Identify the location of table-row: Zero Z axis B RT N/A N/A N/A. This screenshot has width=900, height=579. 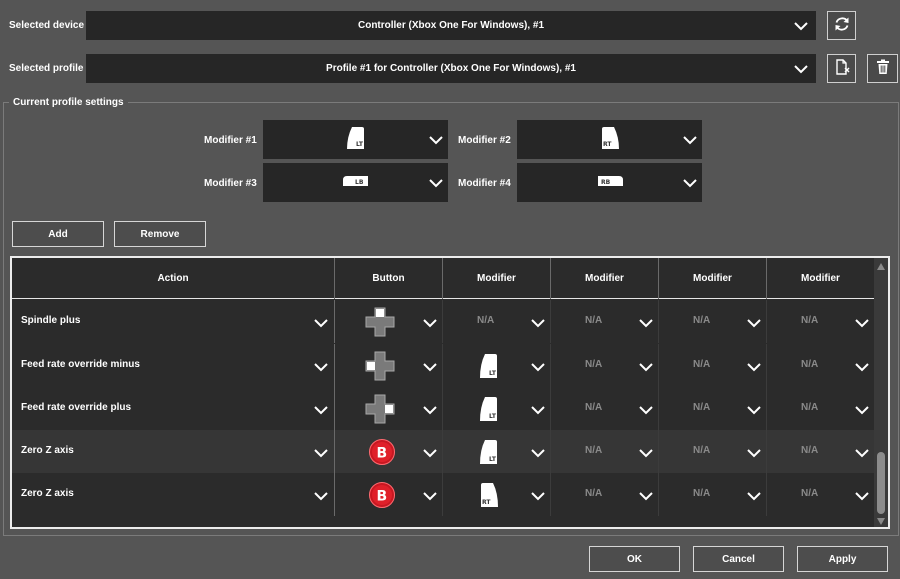
(443, 494).